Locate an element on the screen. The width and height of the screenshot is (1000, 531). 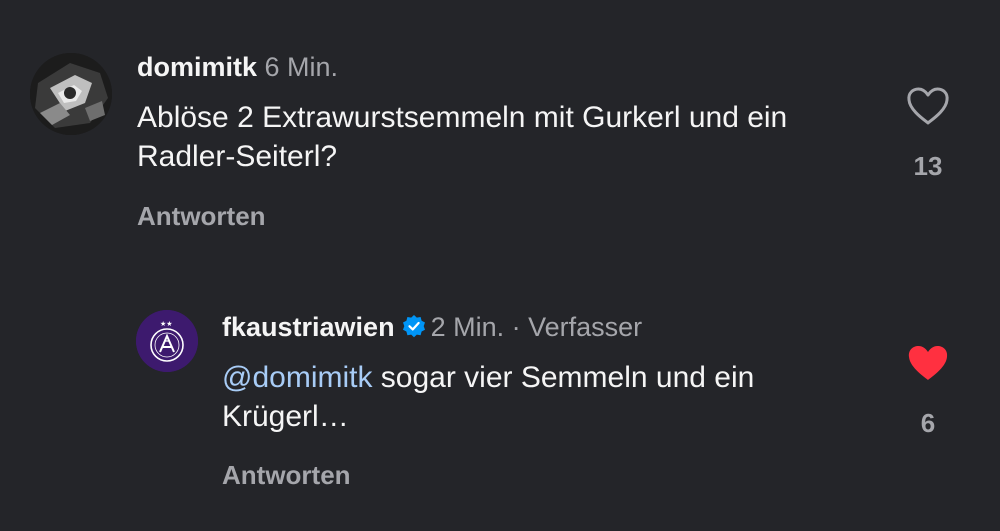
avatar-fkaustriawien: ★★ is located at coordinates (167, 341).